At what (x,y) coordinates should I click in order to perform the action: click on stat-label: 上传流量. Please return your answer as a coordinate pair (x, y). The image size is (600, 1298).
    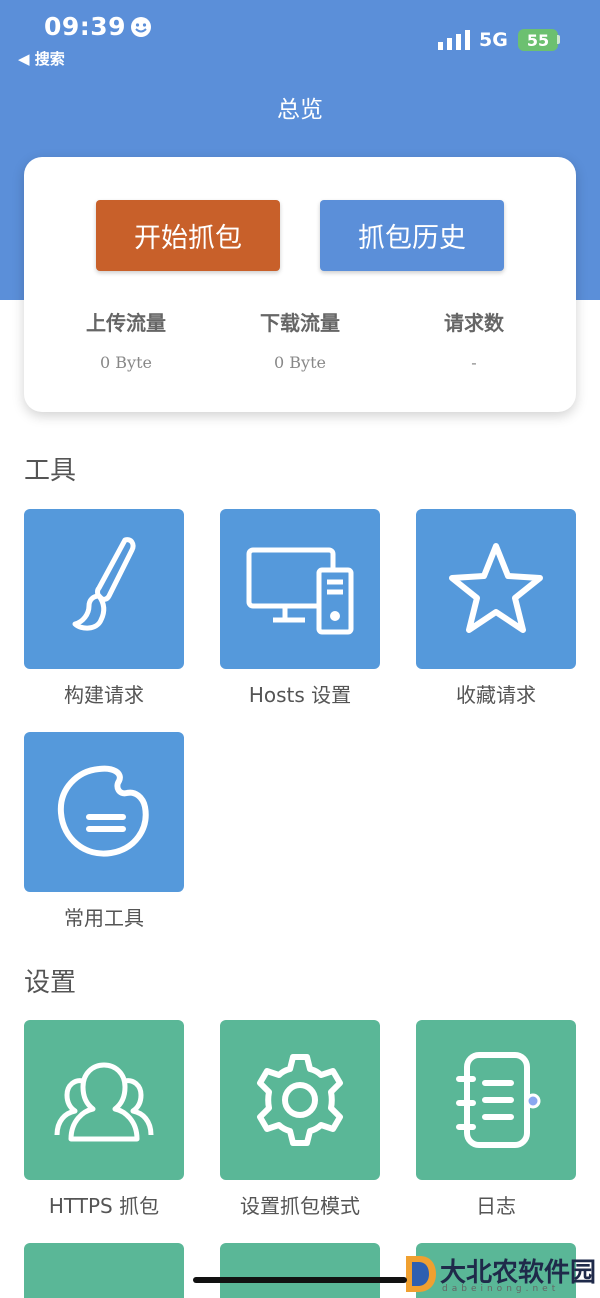
    Looking at the image, I should click on (126, 323).